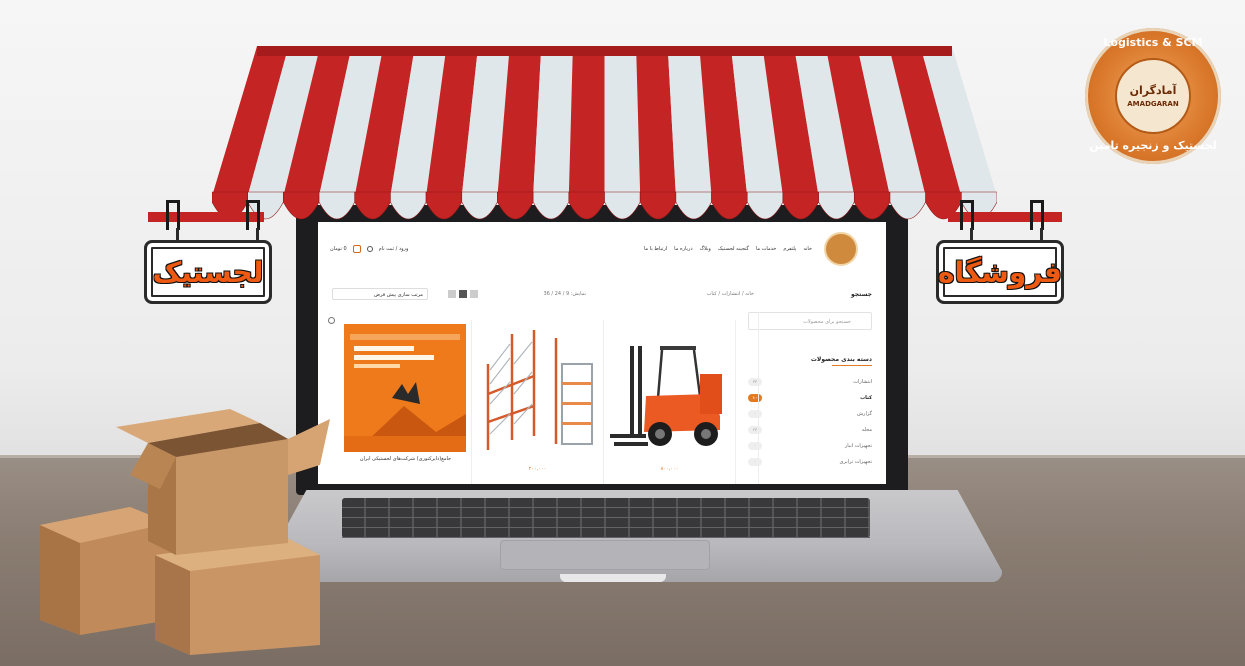  What do you see at coordinates (1153, 90) in the screenshot?
I see `logo-name-fa: آمادگران` at bounding box center [1153, 90].